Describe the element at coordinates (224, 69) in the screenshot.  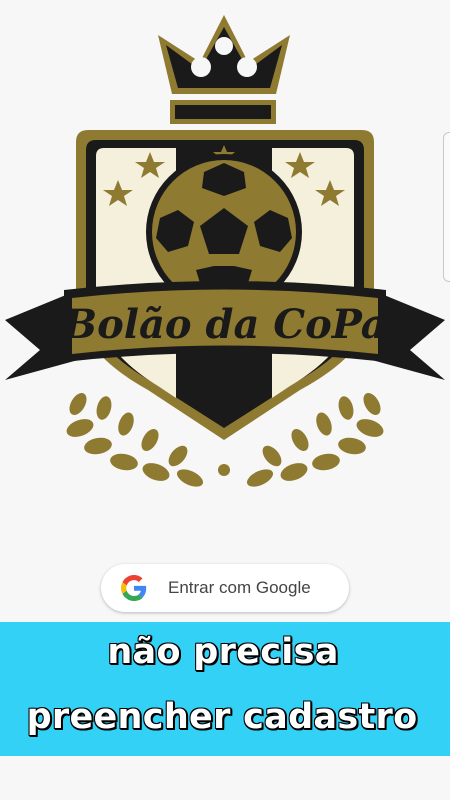
I see `crown-icon` at that location.